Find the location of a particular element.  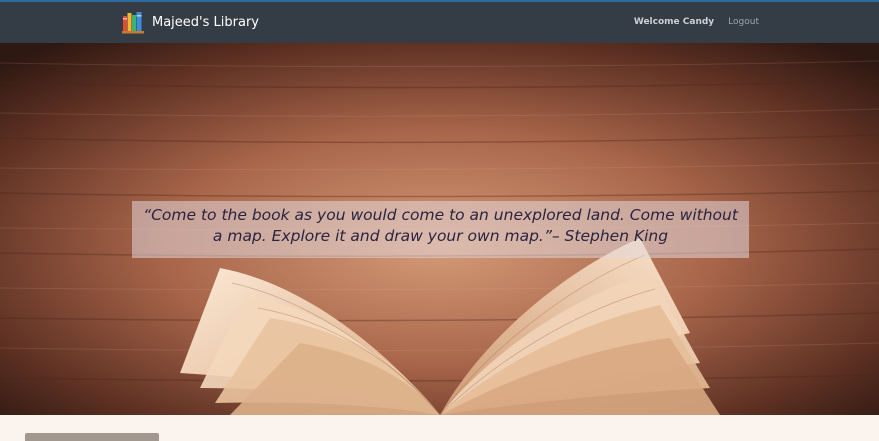

top-navbar: Majeed's Library Welcome Candy Logout is located at coordinates (439, 21).